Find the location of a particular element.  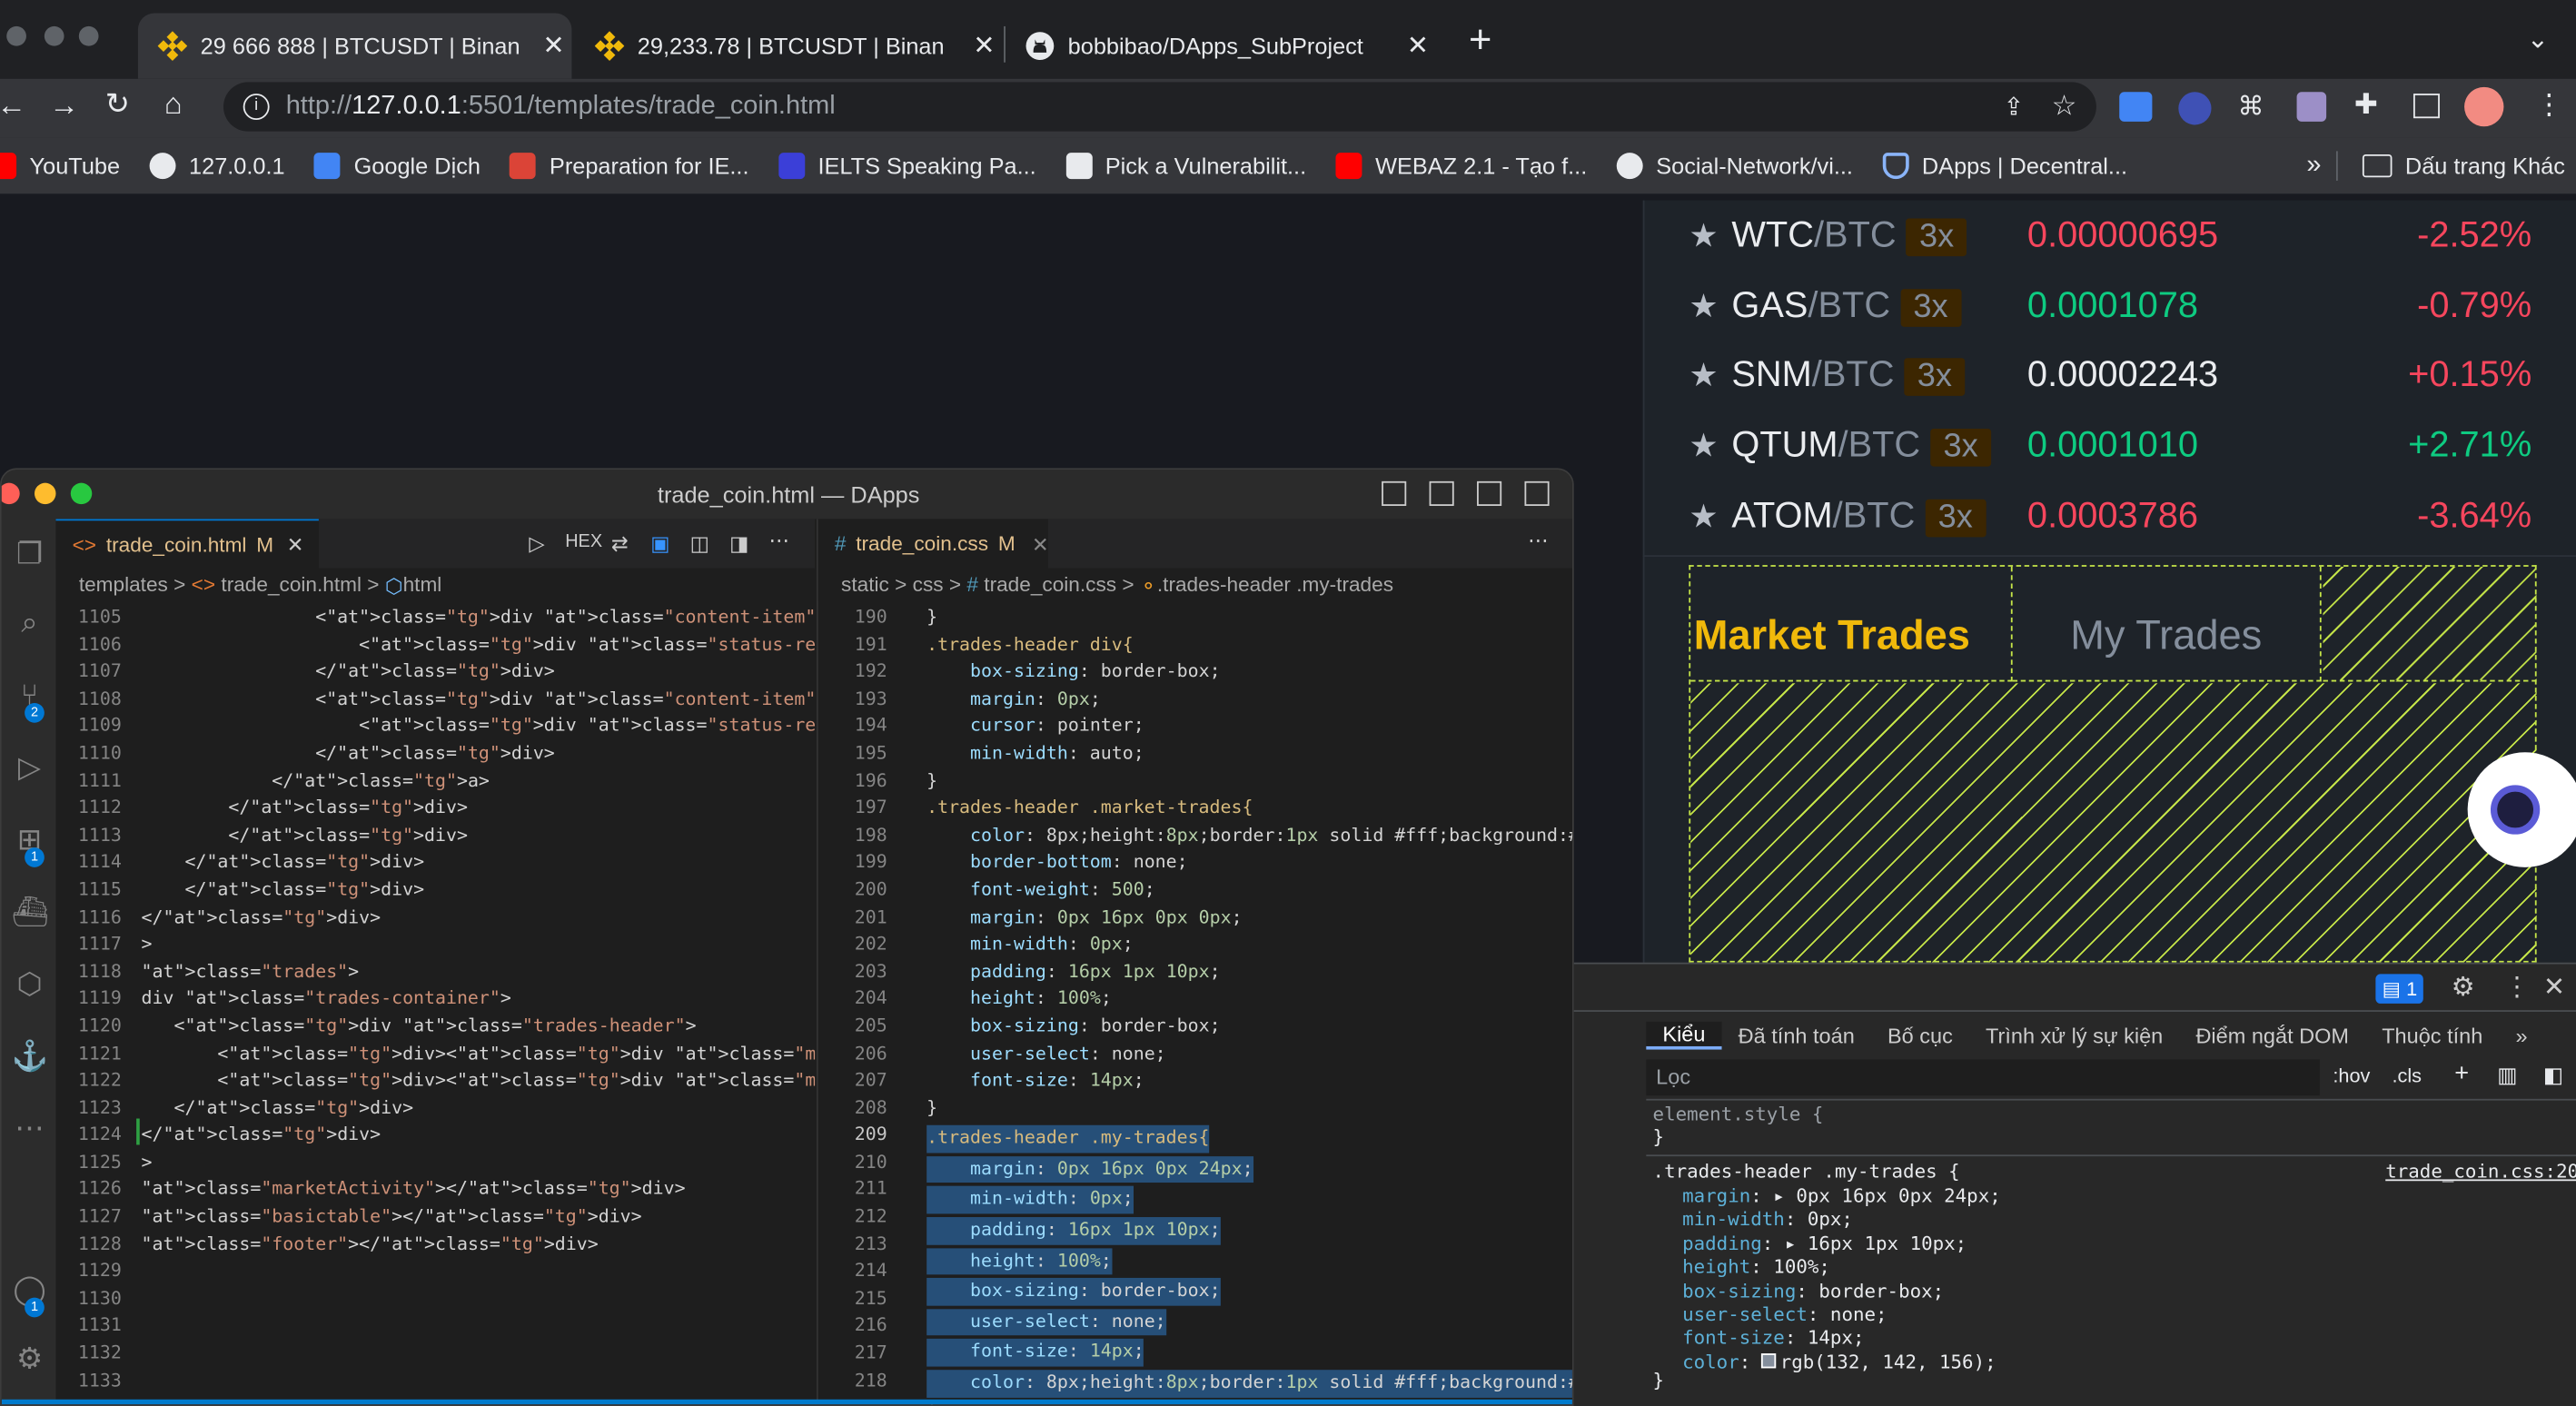

code-line: font-weight: 500; is located at coordinates (1249, 891).